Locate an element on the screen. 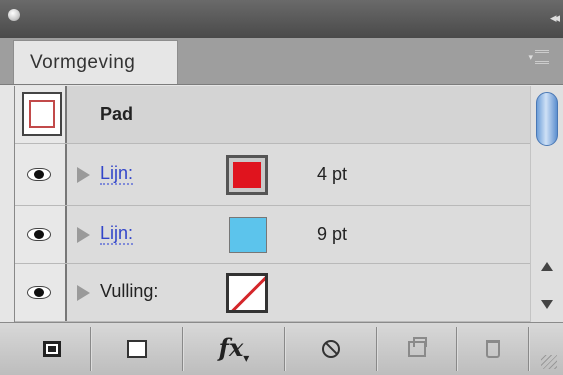 The height and width of the screenshot is (375, 563). tab-bar: Vormgeving ▾ is located at coordinates (281, 61).